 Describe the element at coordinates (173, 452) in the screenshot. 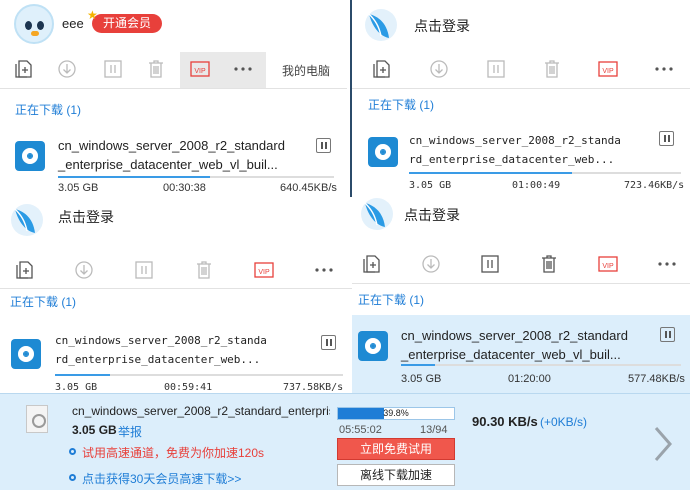

I see `trial-channel-text: 试用高速通道，免费为你加速120s` at that location.